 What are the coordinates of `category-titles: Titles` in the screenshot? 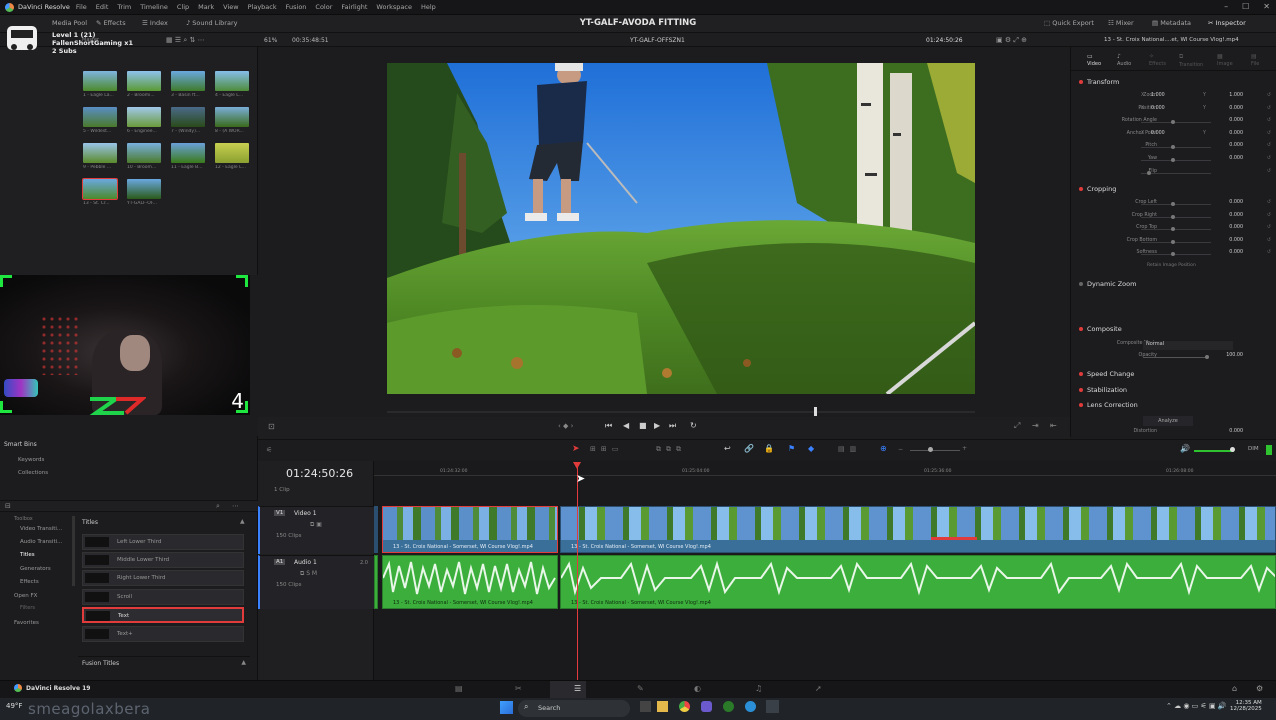 It's located at (27, 555).